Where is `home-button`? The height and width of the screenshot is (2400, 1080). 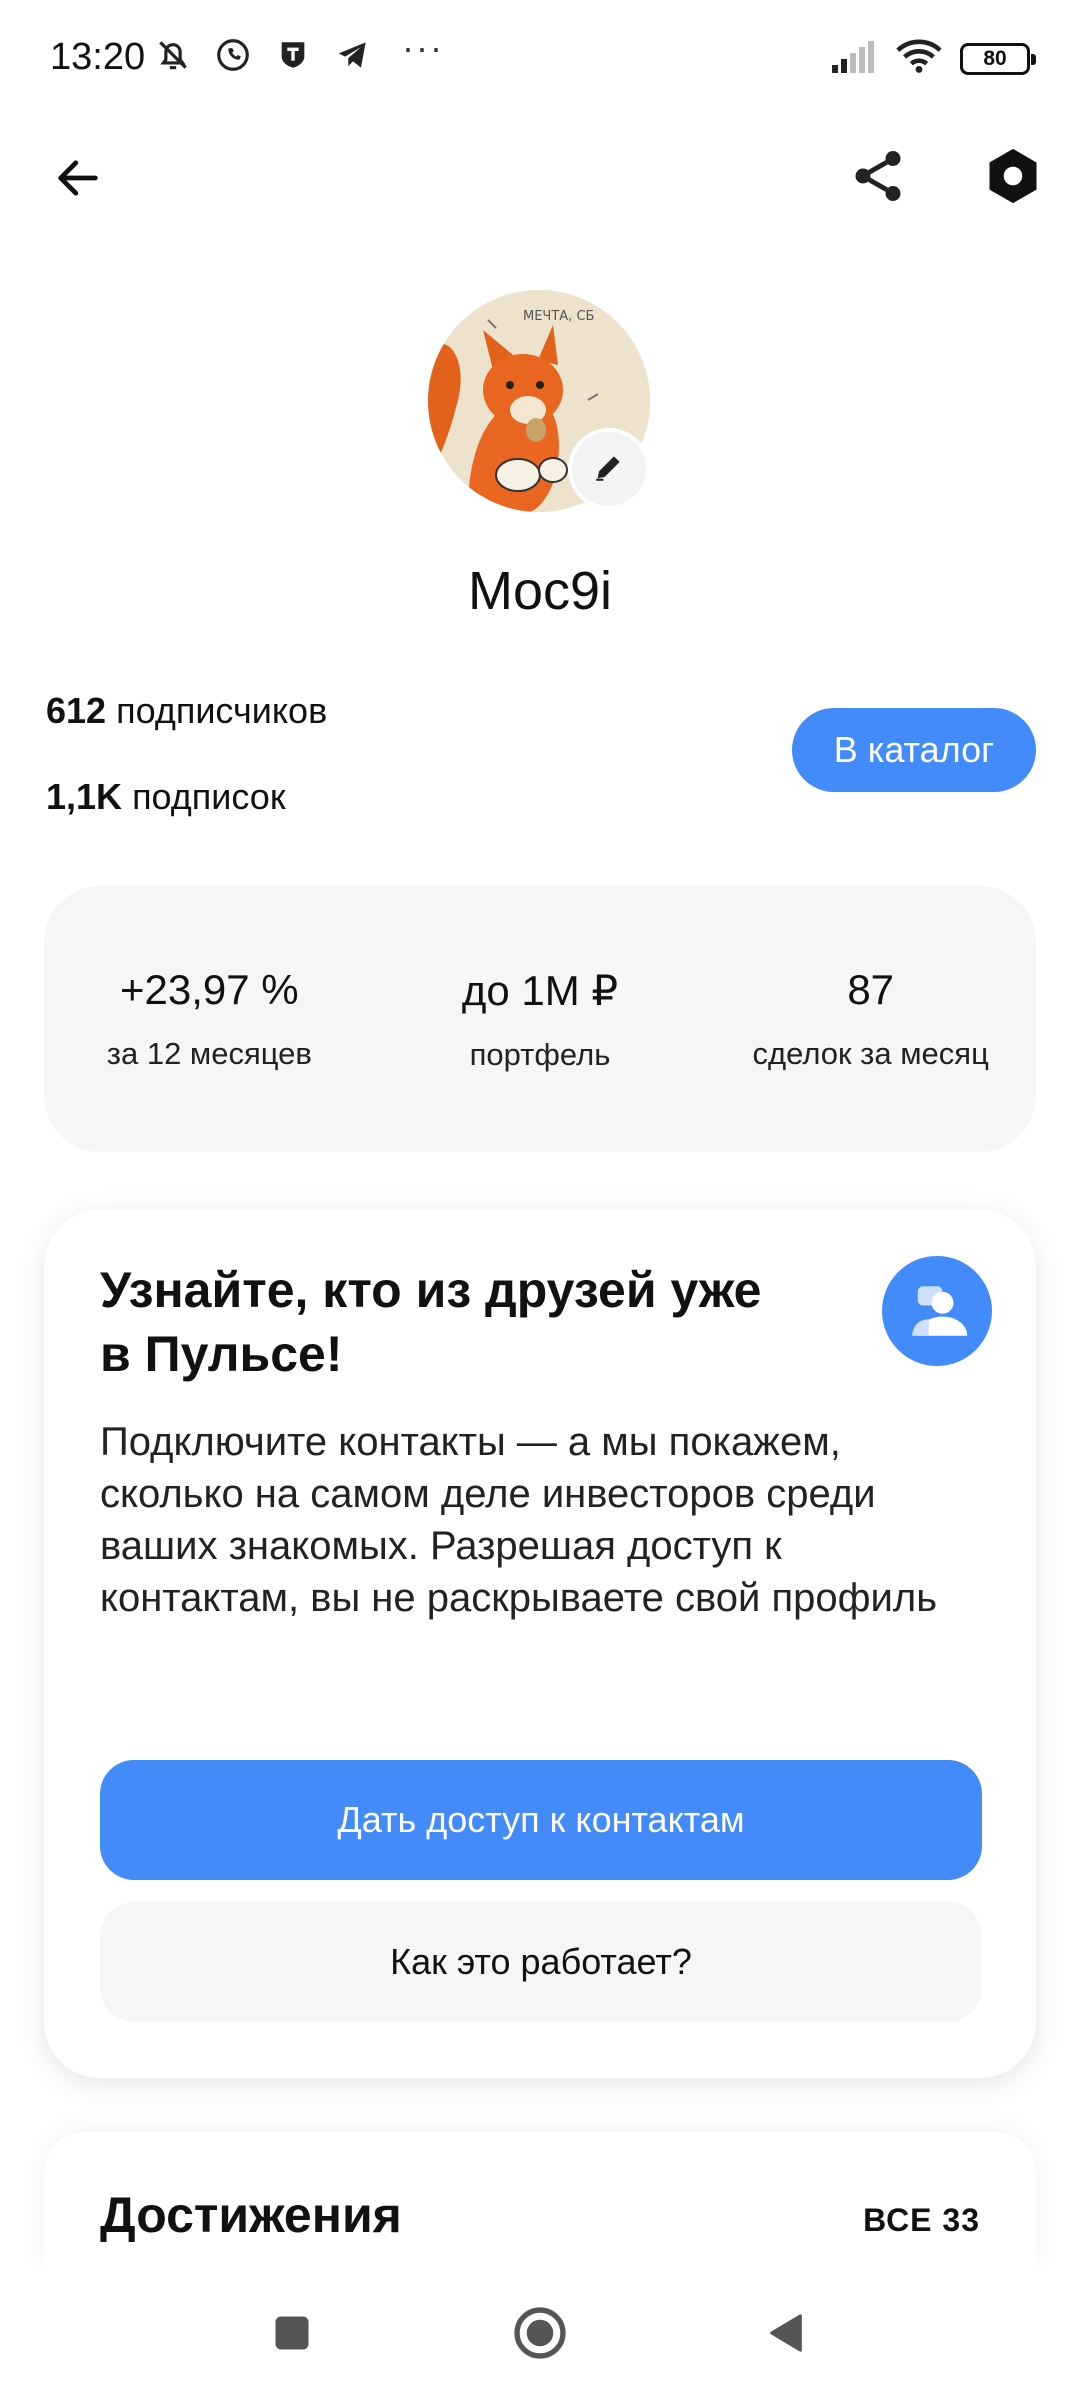 home-button is located at coordinates (540, 2335).